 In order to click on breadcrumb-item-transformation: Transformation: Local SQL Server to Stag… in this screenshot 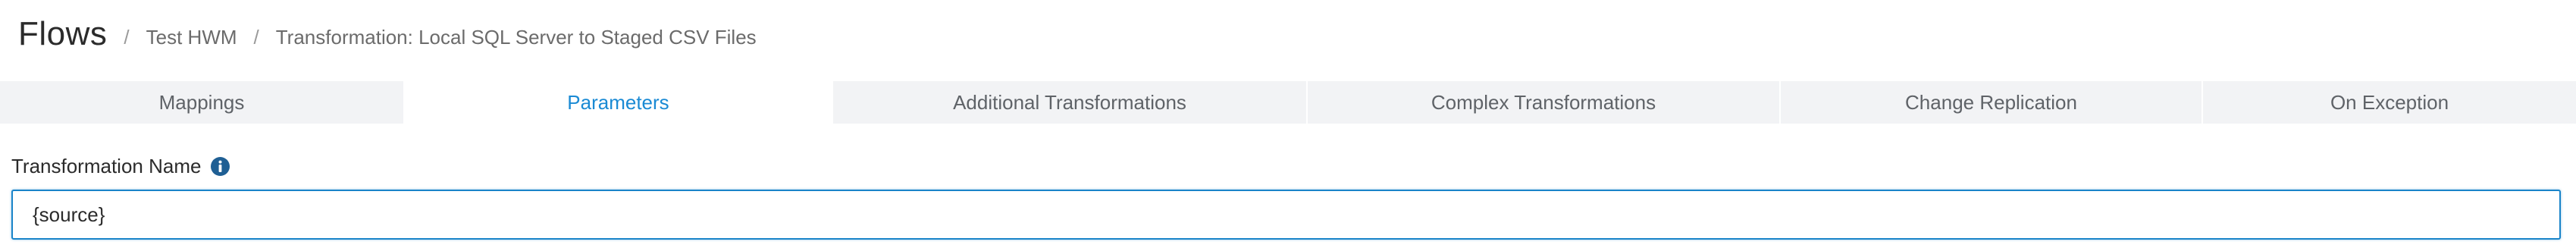, I will do `click(516, 37)`.